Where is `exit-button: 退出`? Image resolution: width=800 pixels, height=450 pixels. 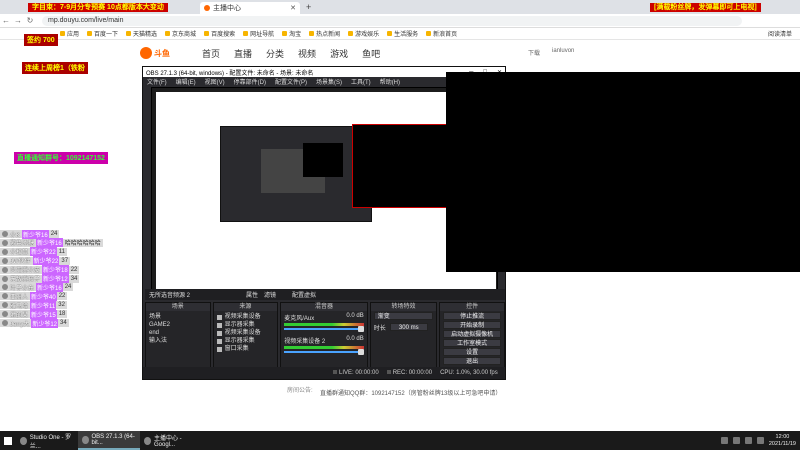
exit-button: 退出 is located at coordinates (472, 361).